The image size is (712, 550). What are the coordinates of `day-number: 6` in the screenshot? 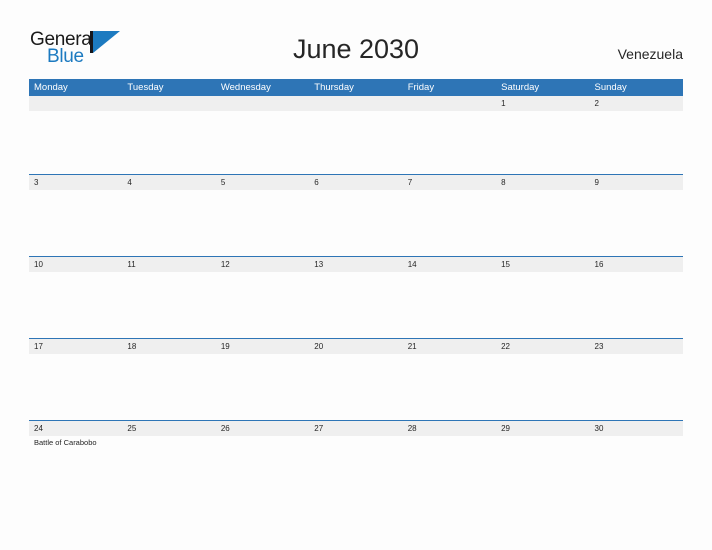 It's located at (355, 182).